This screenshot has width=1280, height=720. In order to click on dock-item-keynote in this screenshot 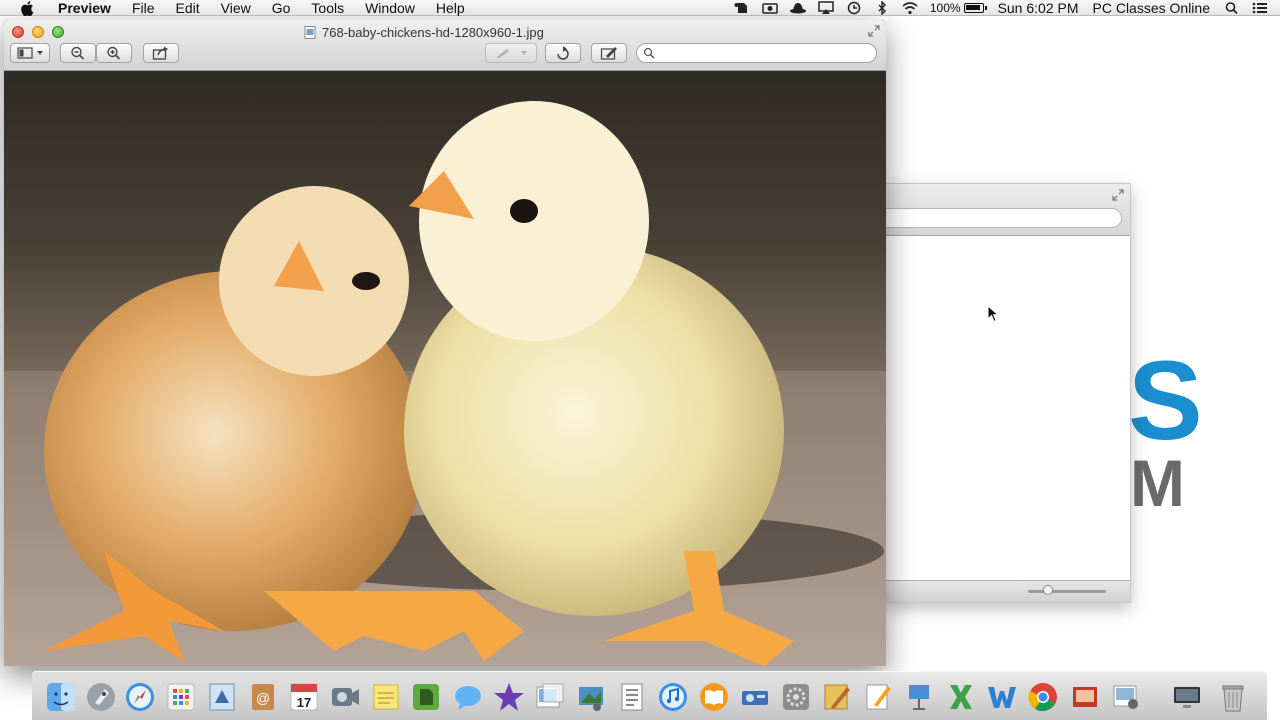, I will do `click(755, 697)`.